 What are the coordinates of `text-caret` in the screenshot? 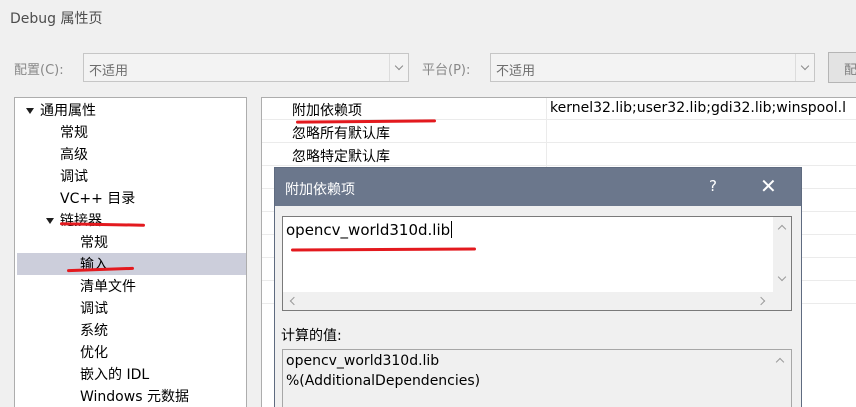 It's located at (452, 229).